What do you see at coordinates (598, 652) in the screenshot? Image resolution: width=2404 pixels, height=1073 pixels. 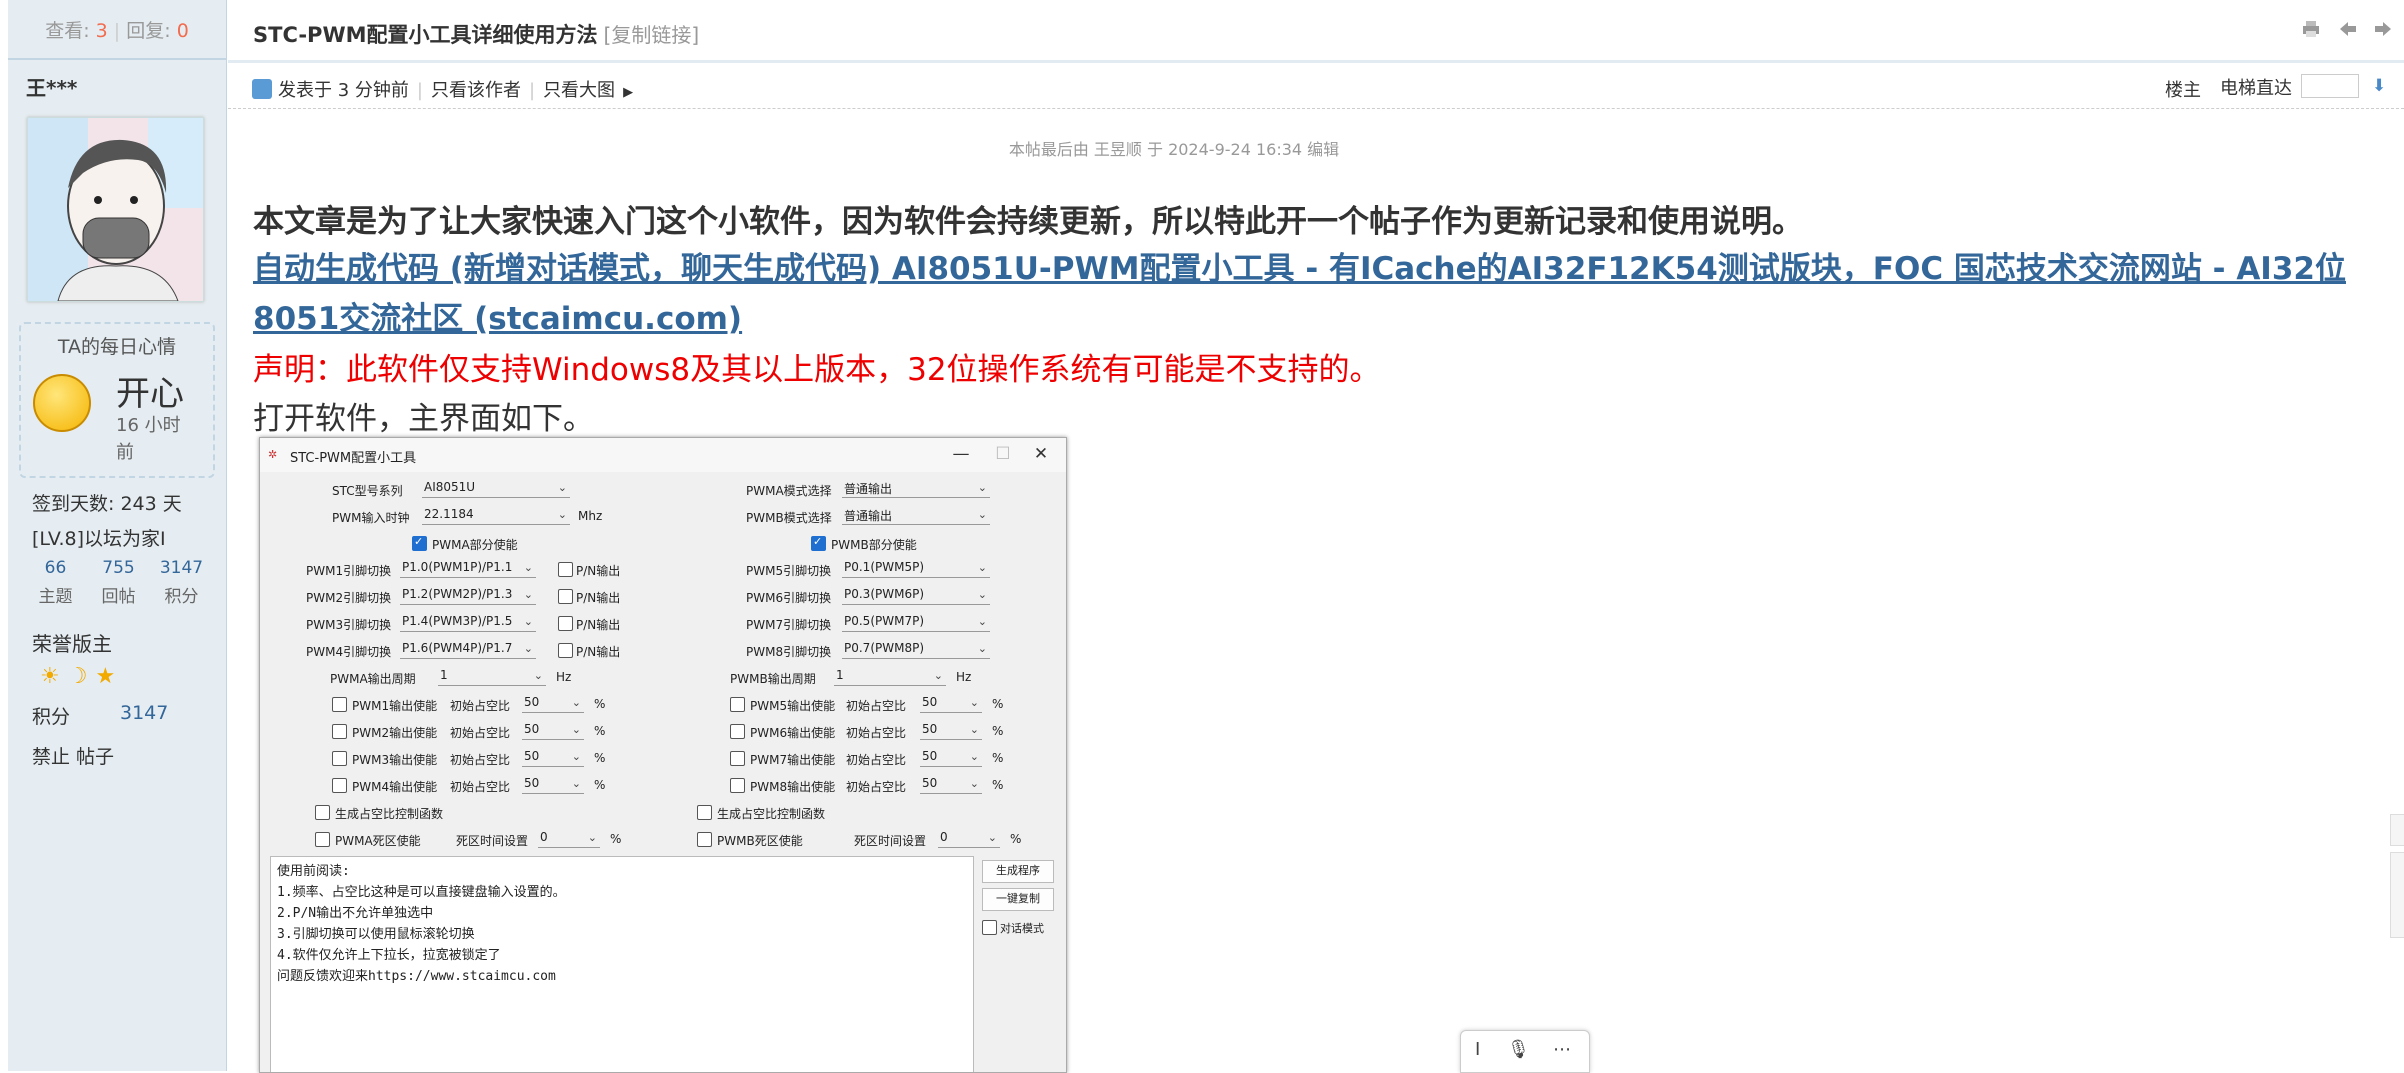 I see `pwm4-pn-label: P/N输出` at bounding box center [598, 652].